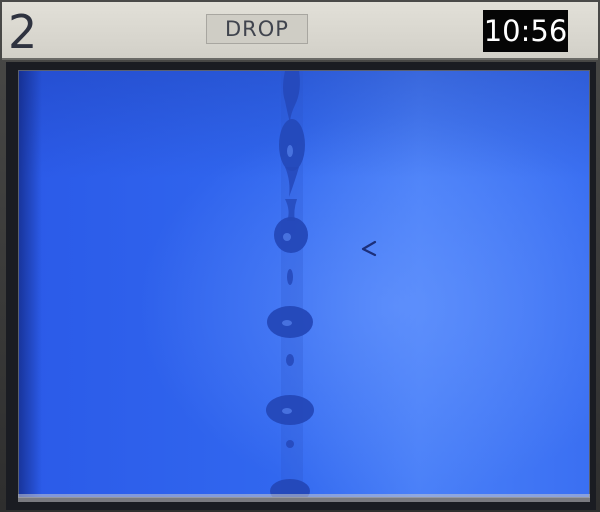 The width and height of the screenshot is (600, 512). Describe the element at coordinates (257, 29) in the screenshot. I see `mode-label: DROP` at that location.